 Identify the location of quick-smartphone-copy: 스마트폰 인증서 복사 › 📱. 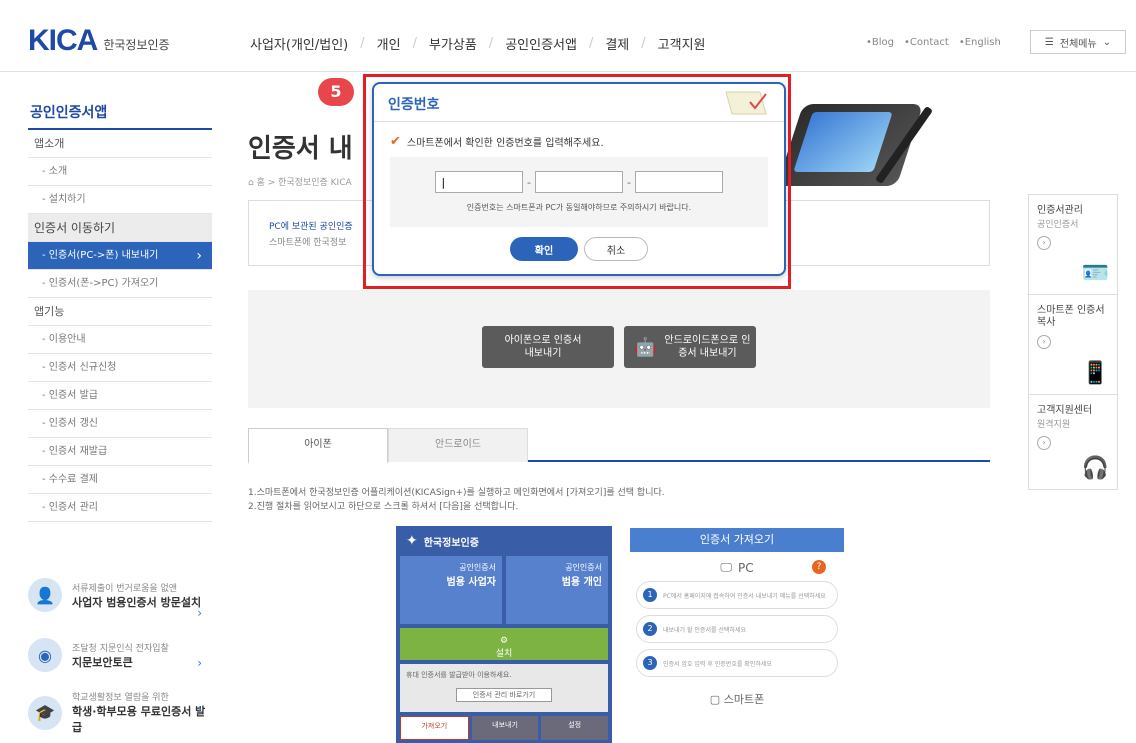
(1073, 344).